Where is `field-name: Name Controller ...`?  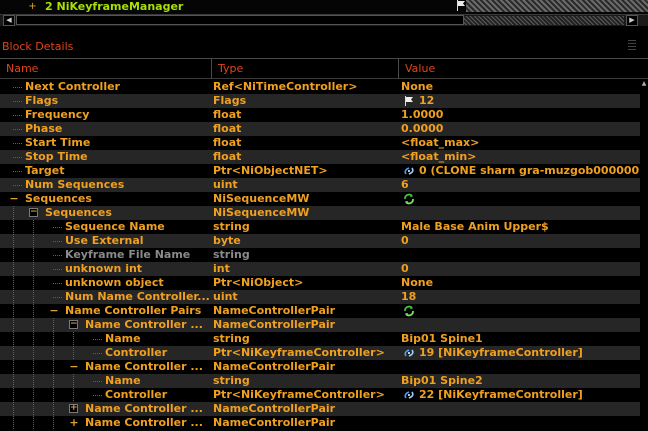
field-name: Name Controller ... is located at coordinates (144, 408).